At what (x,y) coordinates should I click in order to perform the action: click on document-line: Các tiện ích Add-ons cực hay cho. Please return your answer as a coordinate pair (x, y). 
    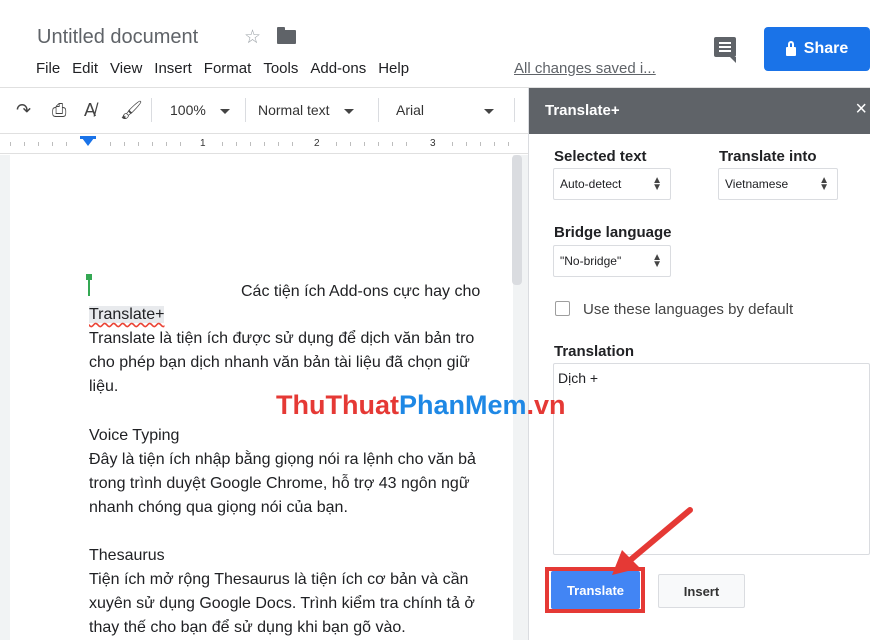
    Looking at the image, I should click on (360, 292).